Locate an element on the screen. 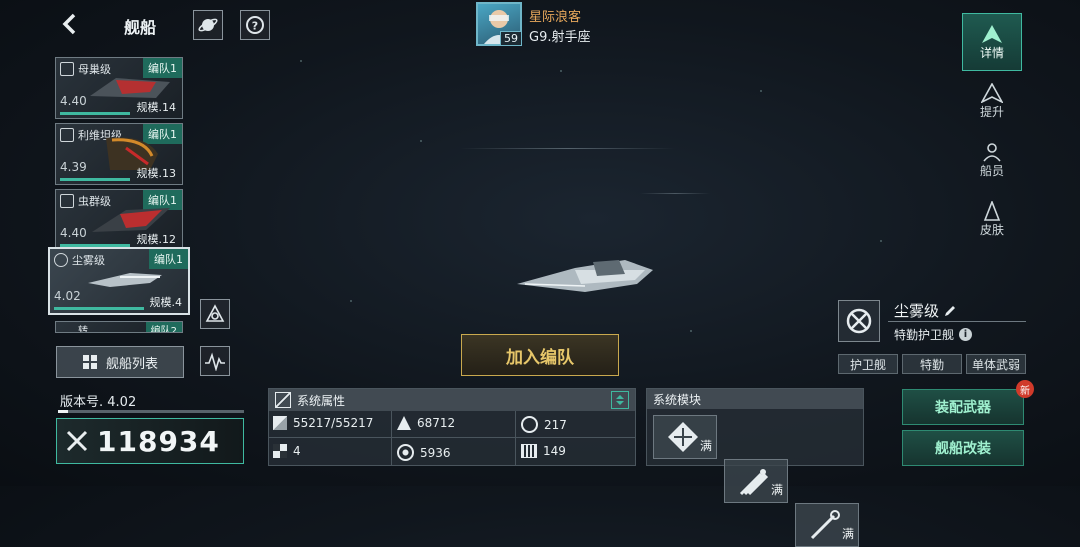 The width and height of the screenshot is (1080, 547). defense-icon is located at coordinates (529, 424).